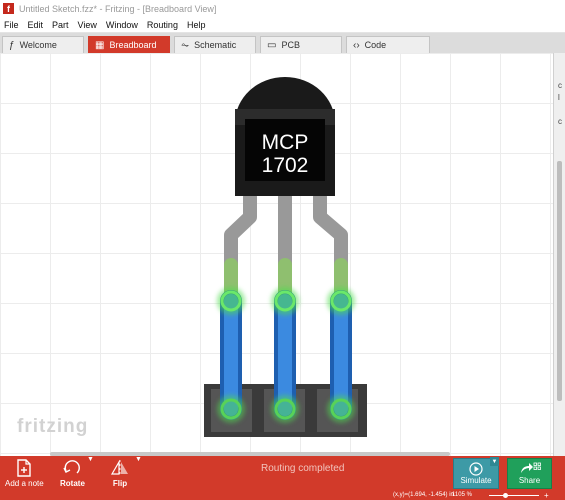 This screenshot has width=565, height=500. What do you see at coordinates (282, 495) in the screenshot?
I see `status-bar: (x,y)=(1.694, -1.454) in 1105 % +` at bounding box center [282, 495].